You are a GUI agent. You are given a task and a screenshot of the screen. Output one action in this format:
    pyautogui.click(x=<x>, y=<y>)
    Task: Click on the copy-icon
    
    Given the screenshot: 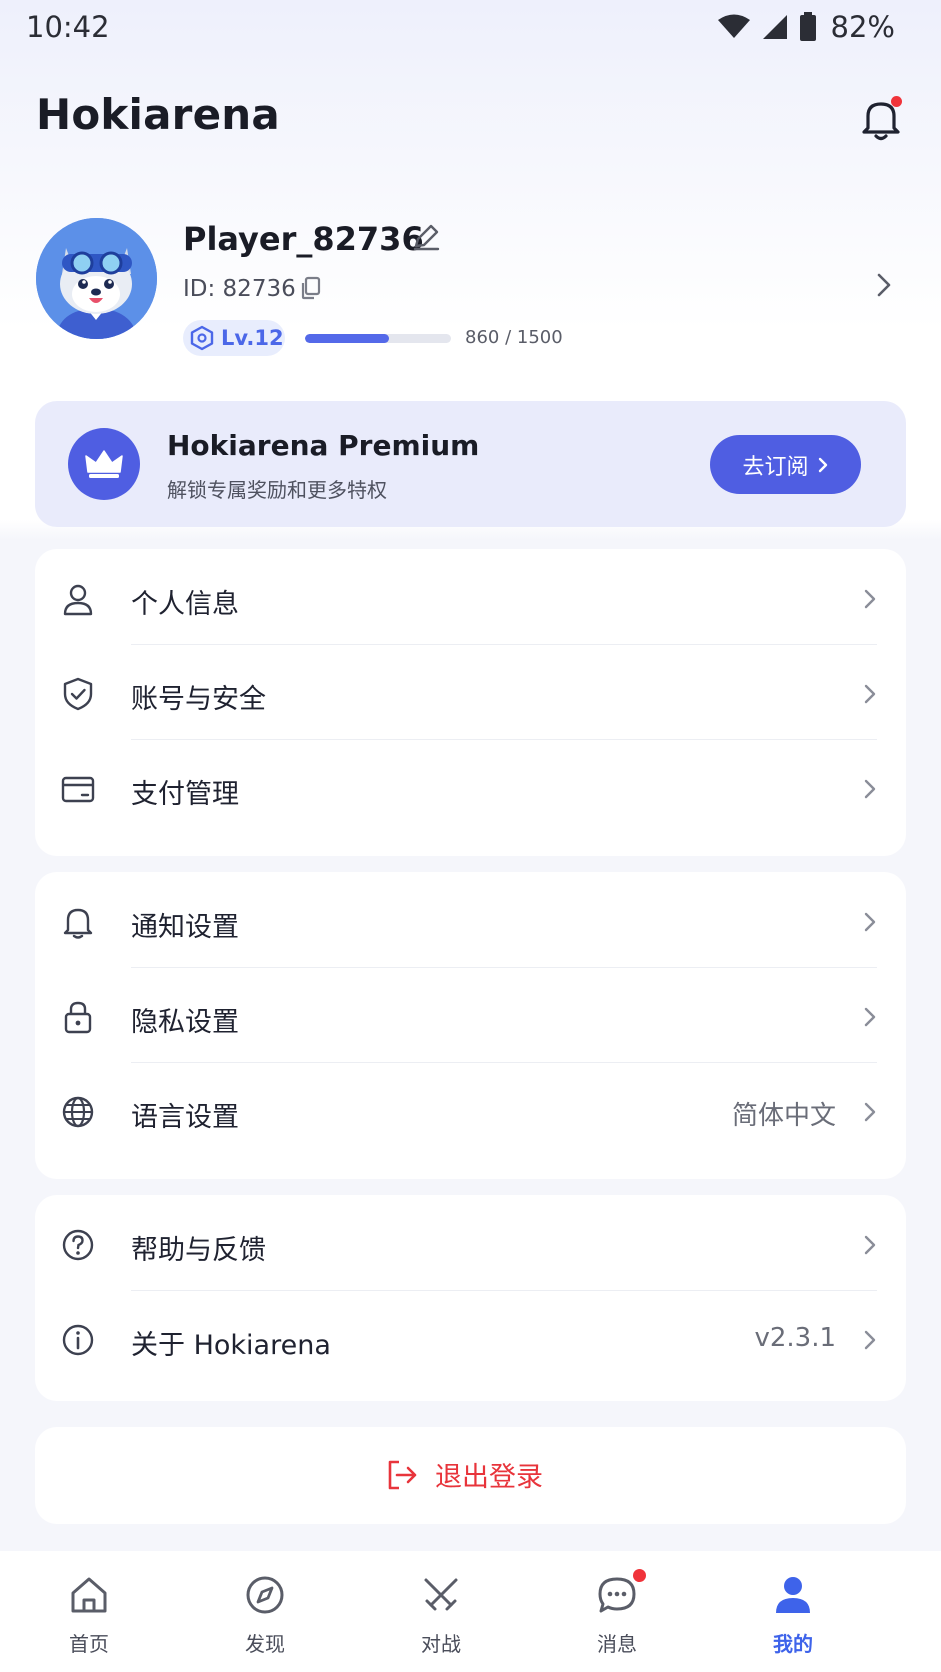 What is the action you would take?
    pyautogui.click(x=311, y=288)
    